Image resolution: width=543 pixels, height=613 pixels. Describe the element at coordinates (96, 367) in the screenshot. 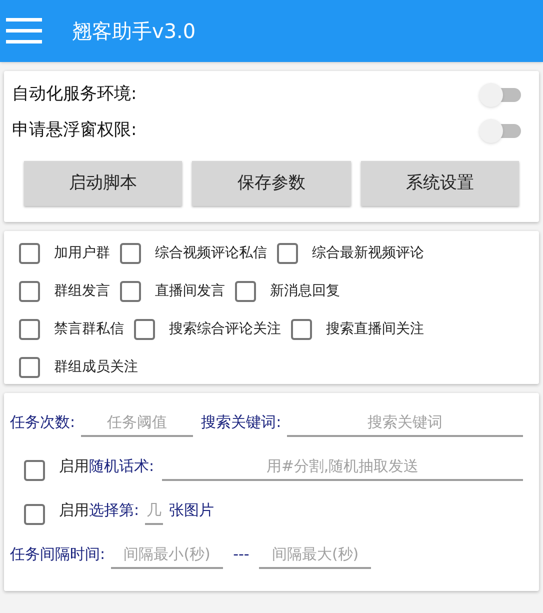

I see `option-label: 群组成员关注` at that location.